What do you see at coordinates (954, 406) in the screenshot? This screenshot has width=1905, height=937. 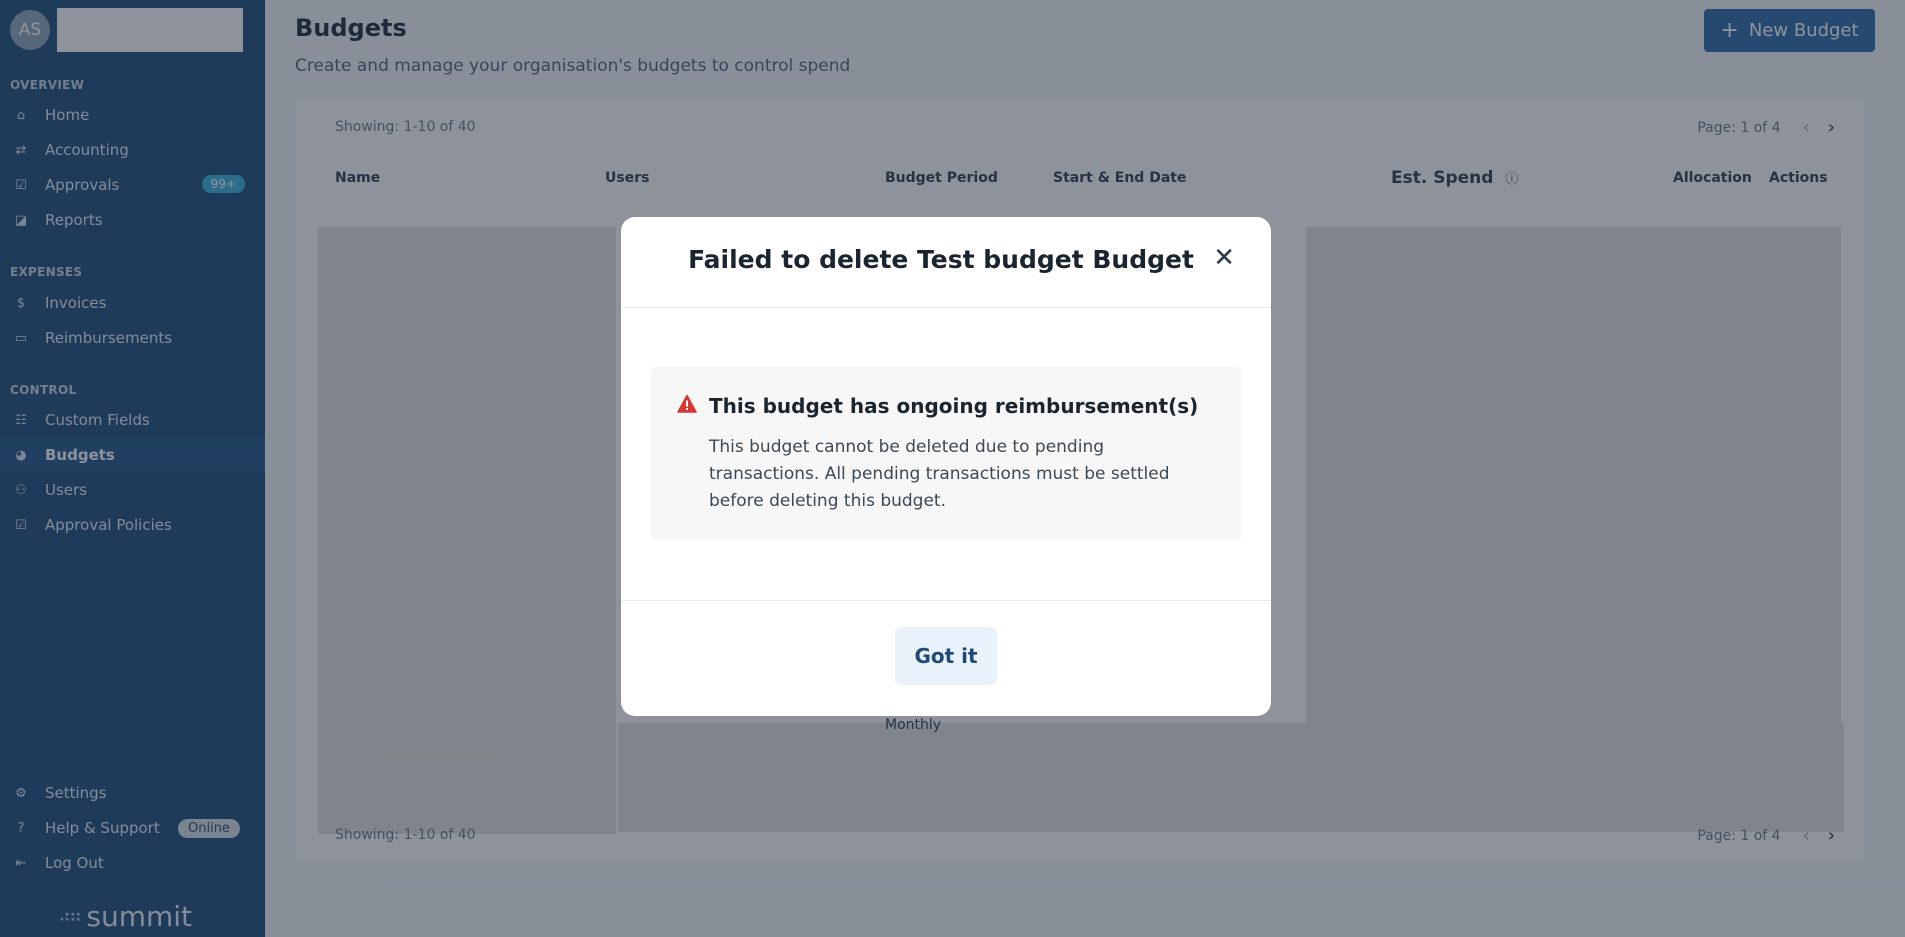 I see `alert-heading: This budget has ongoing reimbursement(s)` at bounding box center [954, 406].